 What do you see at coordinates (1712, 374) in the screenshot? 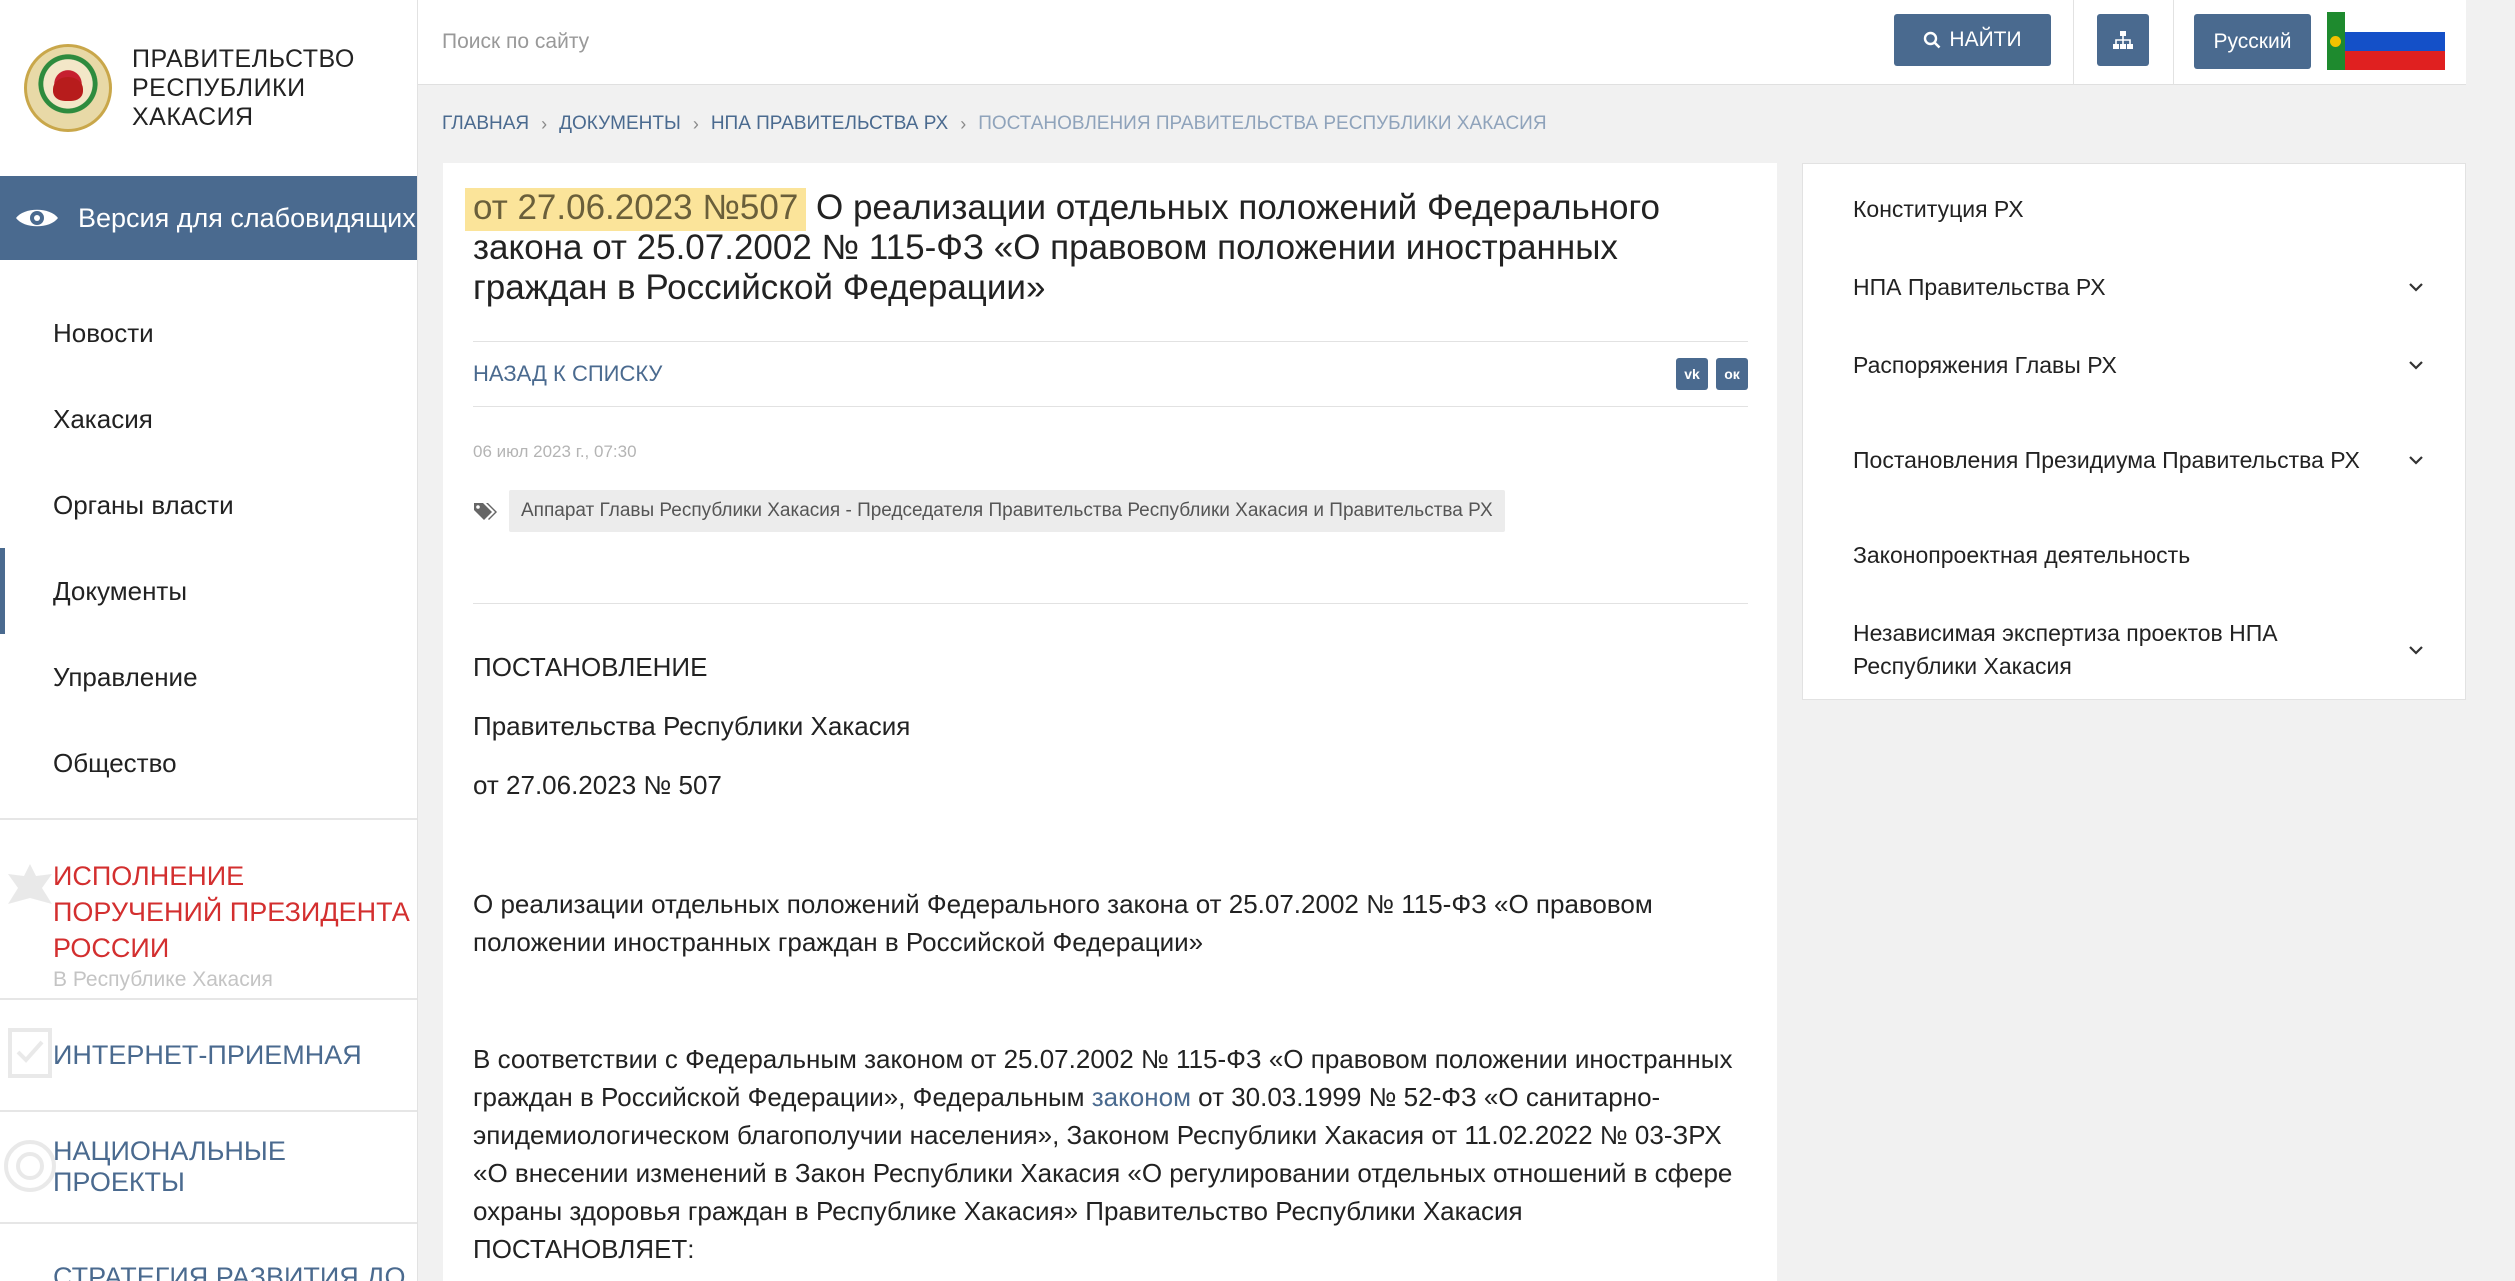
I see `share-buttons: vk ок` at bounding box center [1712, 374].